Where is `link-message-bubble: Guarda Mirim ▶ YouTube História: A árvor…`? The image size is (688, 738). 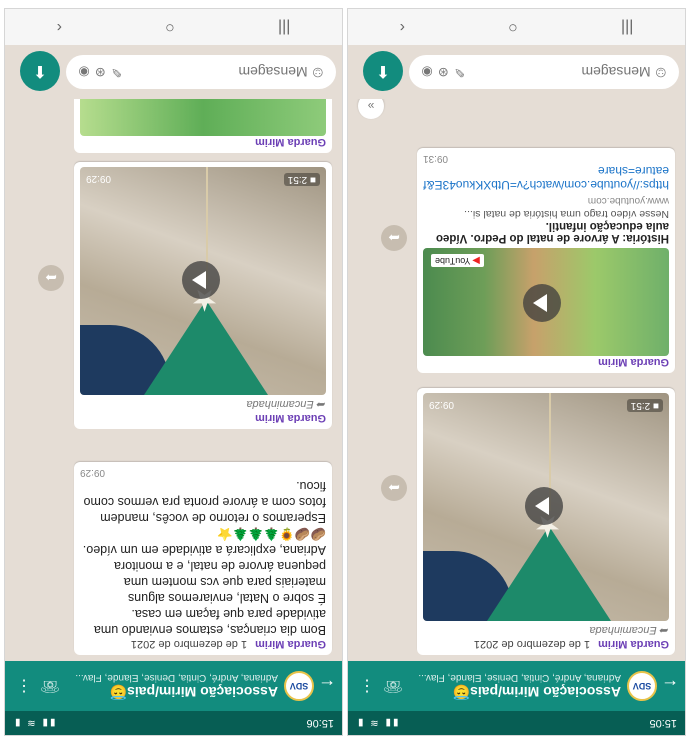
link-message-bubble: Guarda Mirim ▶ YouTube História: A árvor… is located at coordinates (546, 260).